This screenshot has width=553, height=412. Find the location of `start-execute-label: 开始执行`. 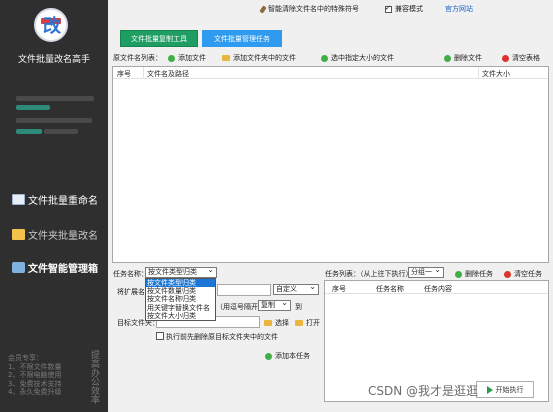

start-execute-label: 开始执行 is located at coordinates (509, 389).